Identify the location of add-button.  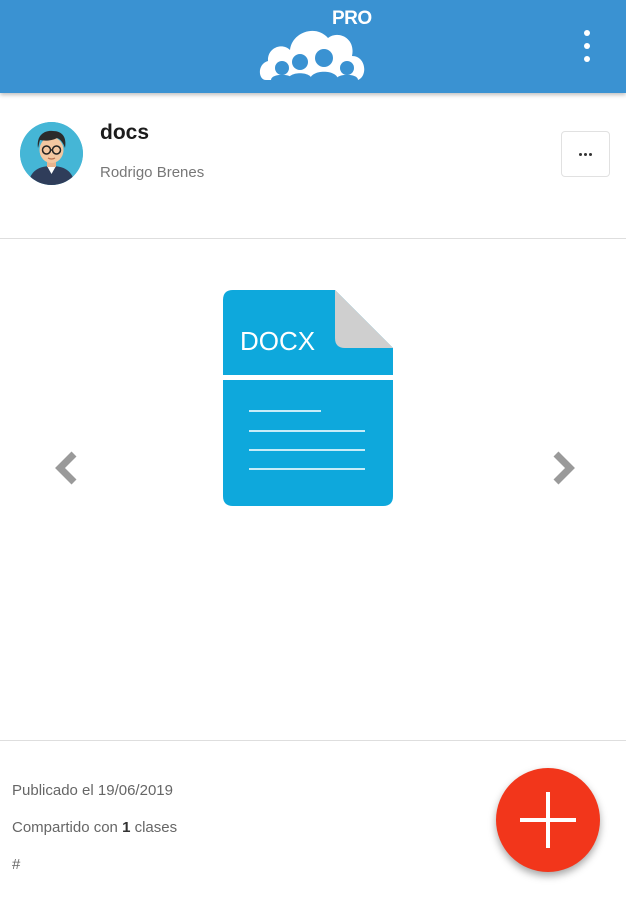
(548, 820).